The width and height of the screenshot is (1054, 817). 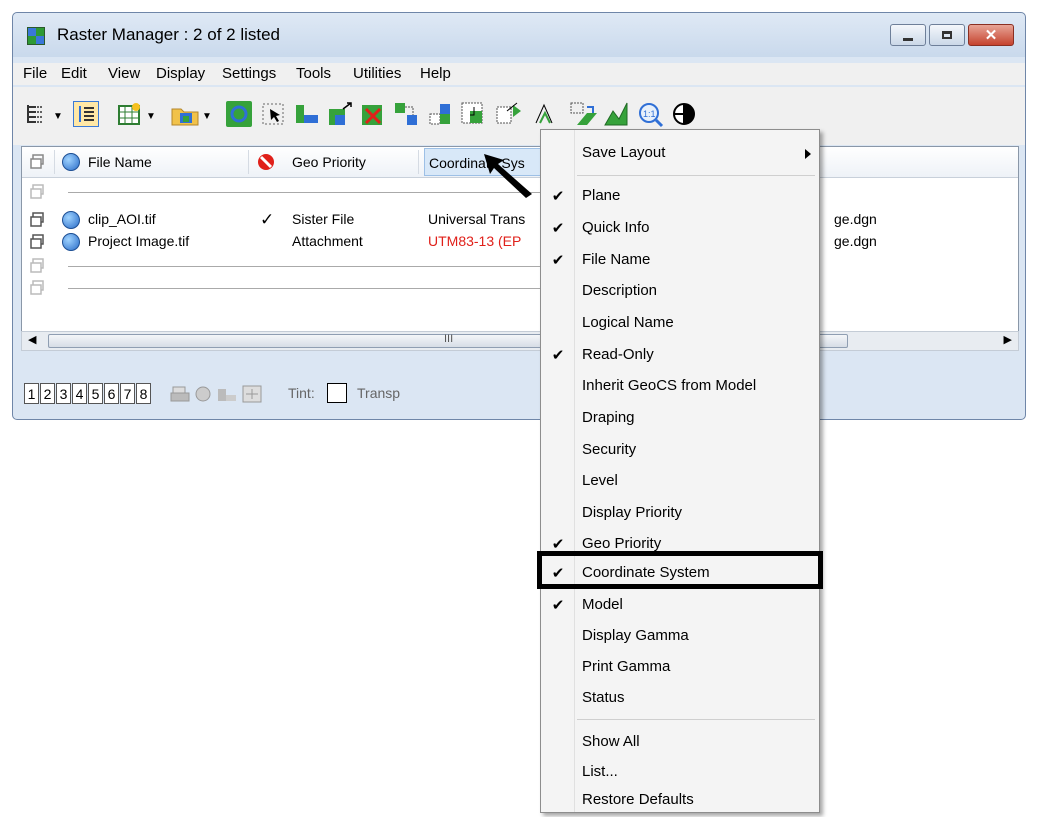 I want to click on new-raster-icon, so click(x=129, y=114).